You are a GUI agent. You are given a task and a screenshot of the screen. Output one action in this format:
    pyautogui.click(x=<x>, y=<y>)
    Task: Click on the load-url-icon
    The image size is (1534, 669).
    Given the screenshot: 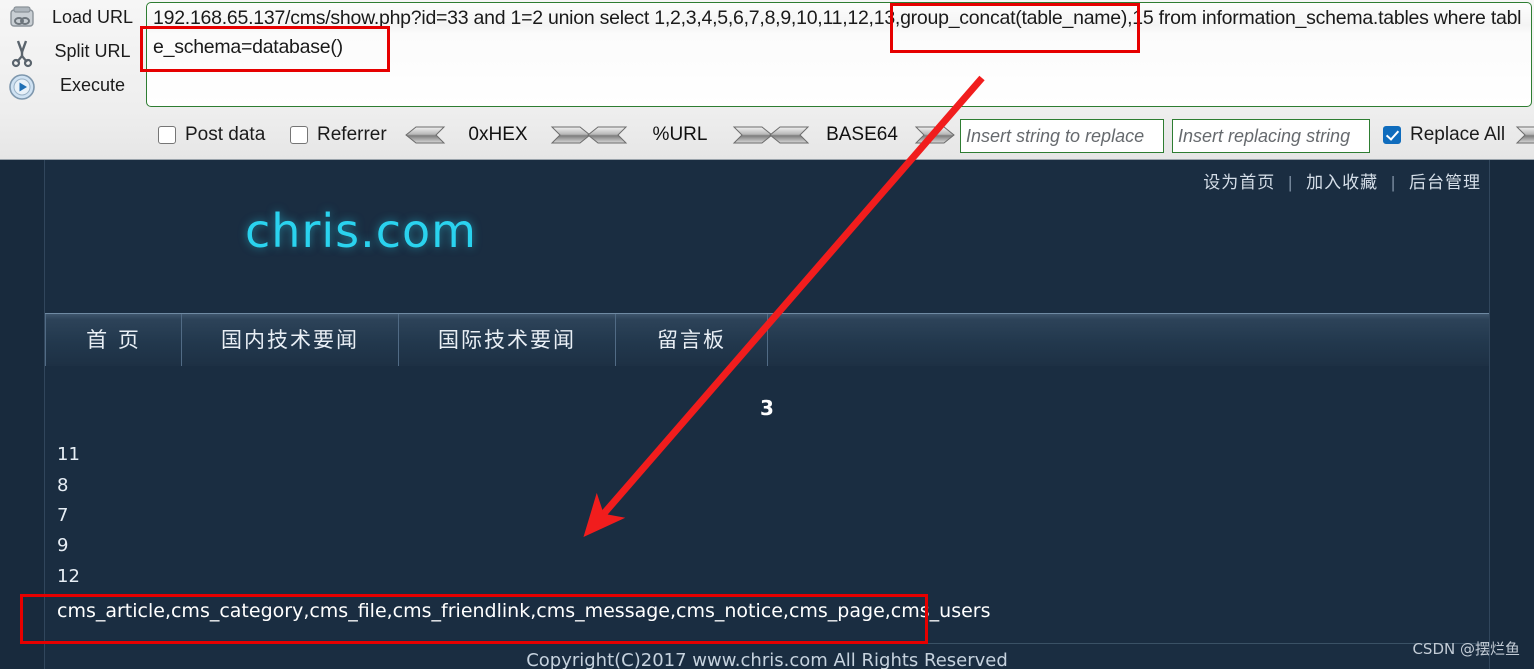 What is the action you would take?
    pyautogui.click(x=22, y=19)
    